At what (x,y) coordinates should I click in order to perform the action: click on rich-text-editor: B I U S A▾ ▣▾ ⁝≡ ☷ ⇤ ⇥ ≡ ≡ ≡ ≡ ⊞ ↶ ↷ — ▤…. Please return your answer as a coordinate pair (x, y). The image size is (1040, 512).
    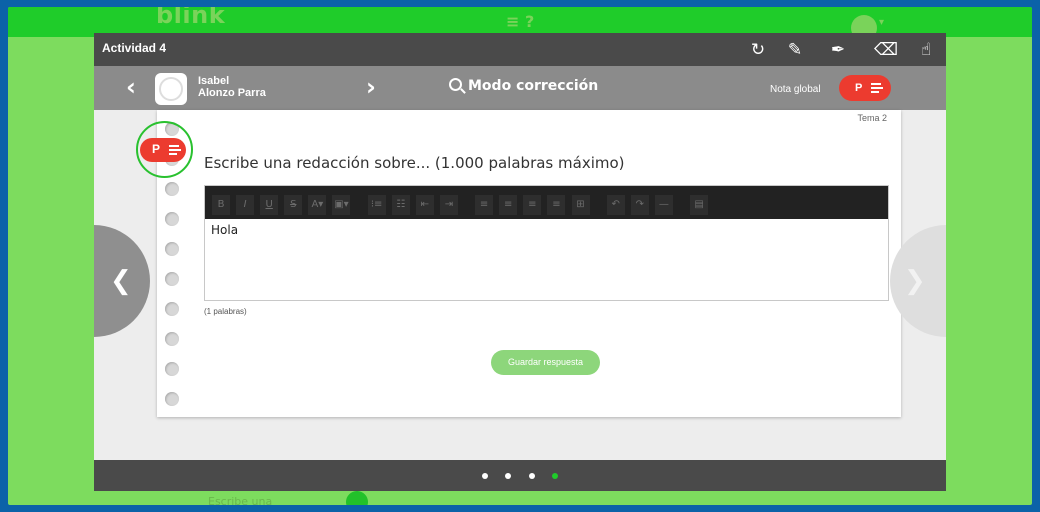
    Looking at the image, I should click on (546, 243).